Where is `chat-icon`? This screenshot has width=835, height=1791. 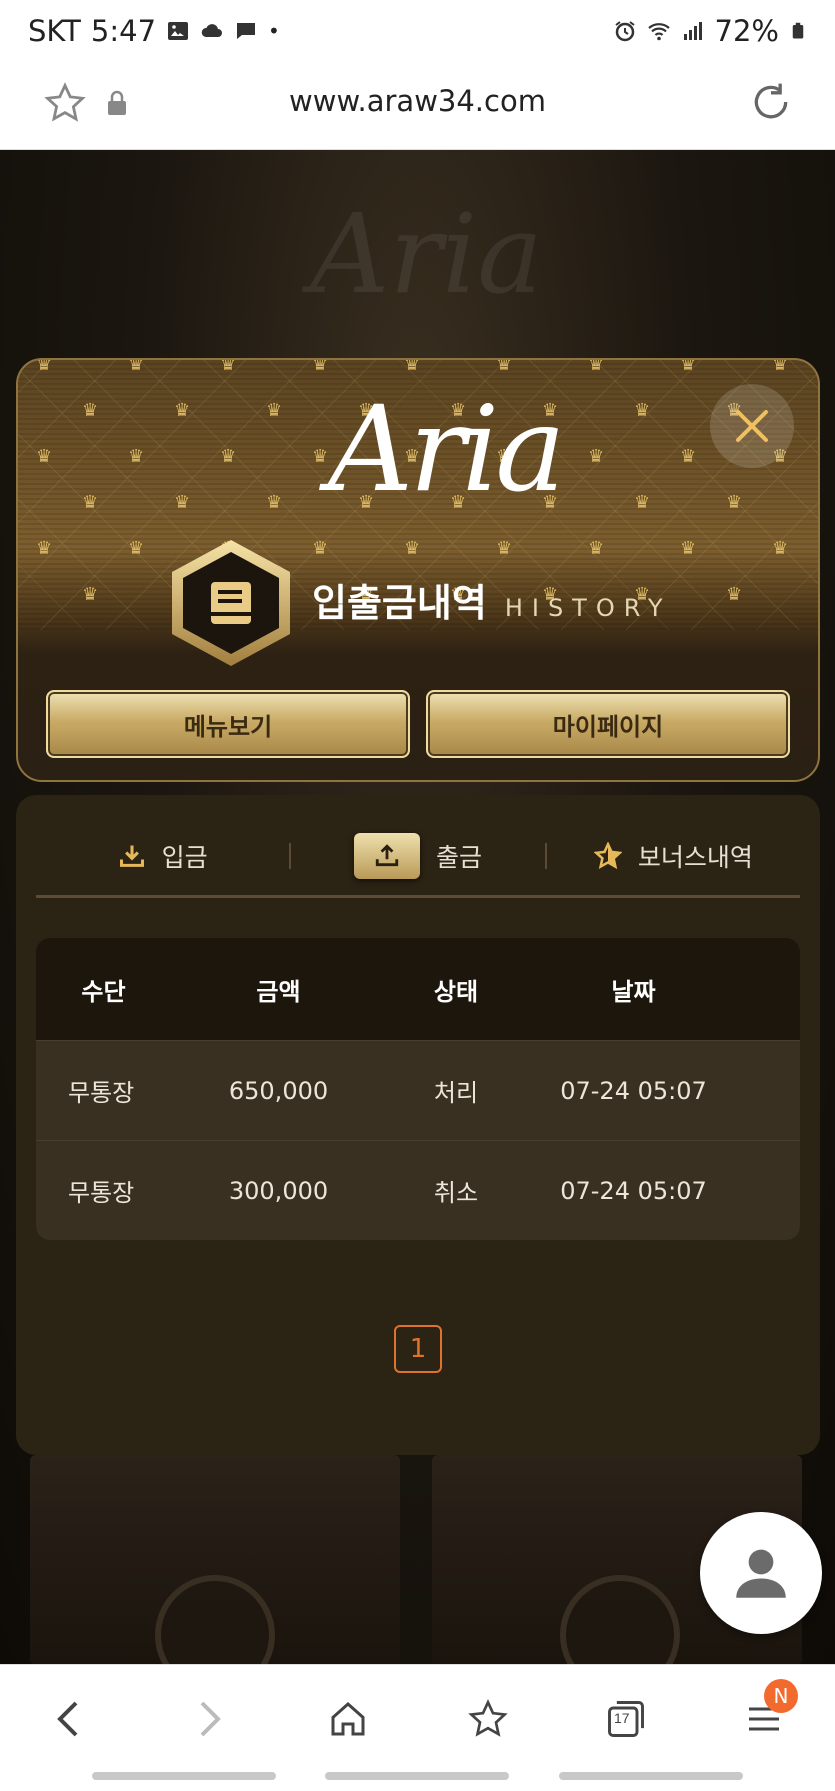
chat-icon is located at coordinates (246, 31).